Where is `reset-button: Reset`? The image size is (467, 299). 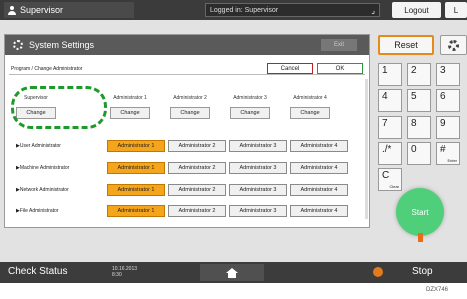 reset-button: Reset is located at coordinates (406, 45).